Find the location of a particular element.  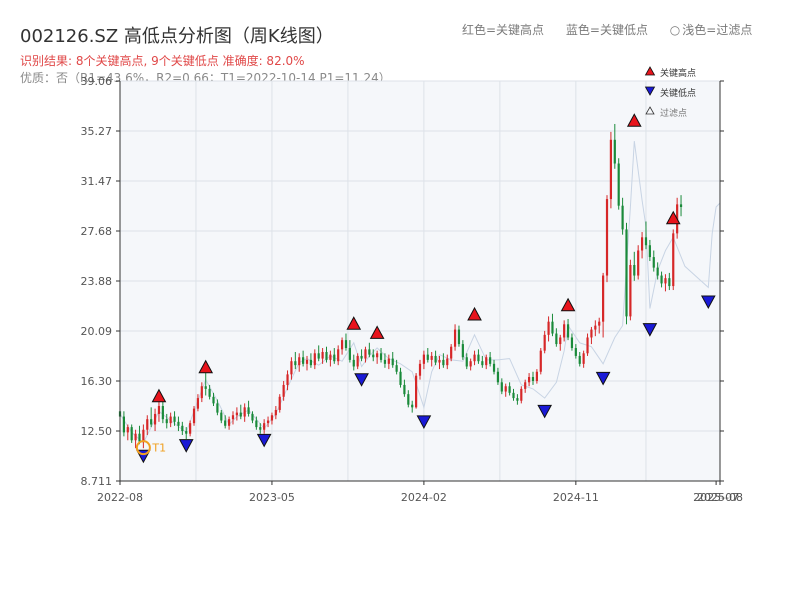

y-tick-label: 20.09 is located at coordinates (97, 331).